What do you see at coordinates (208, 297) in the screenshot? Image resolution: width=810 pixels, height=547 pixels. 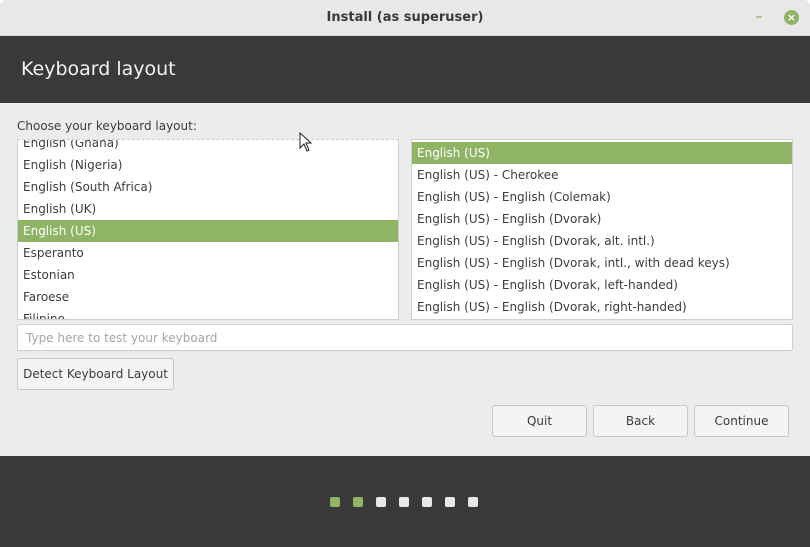 I see `list-item: Faroese` at bounding box center [208, 297].